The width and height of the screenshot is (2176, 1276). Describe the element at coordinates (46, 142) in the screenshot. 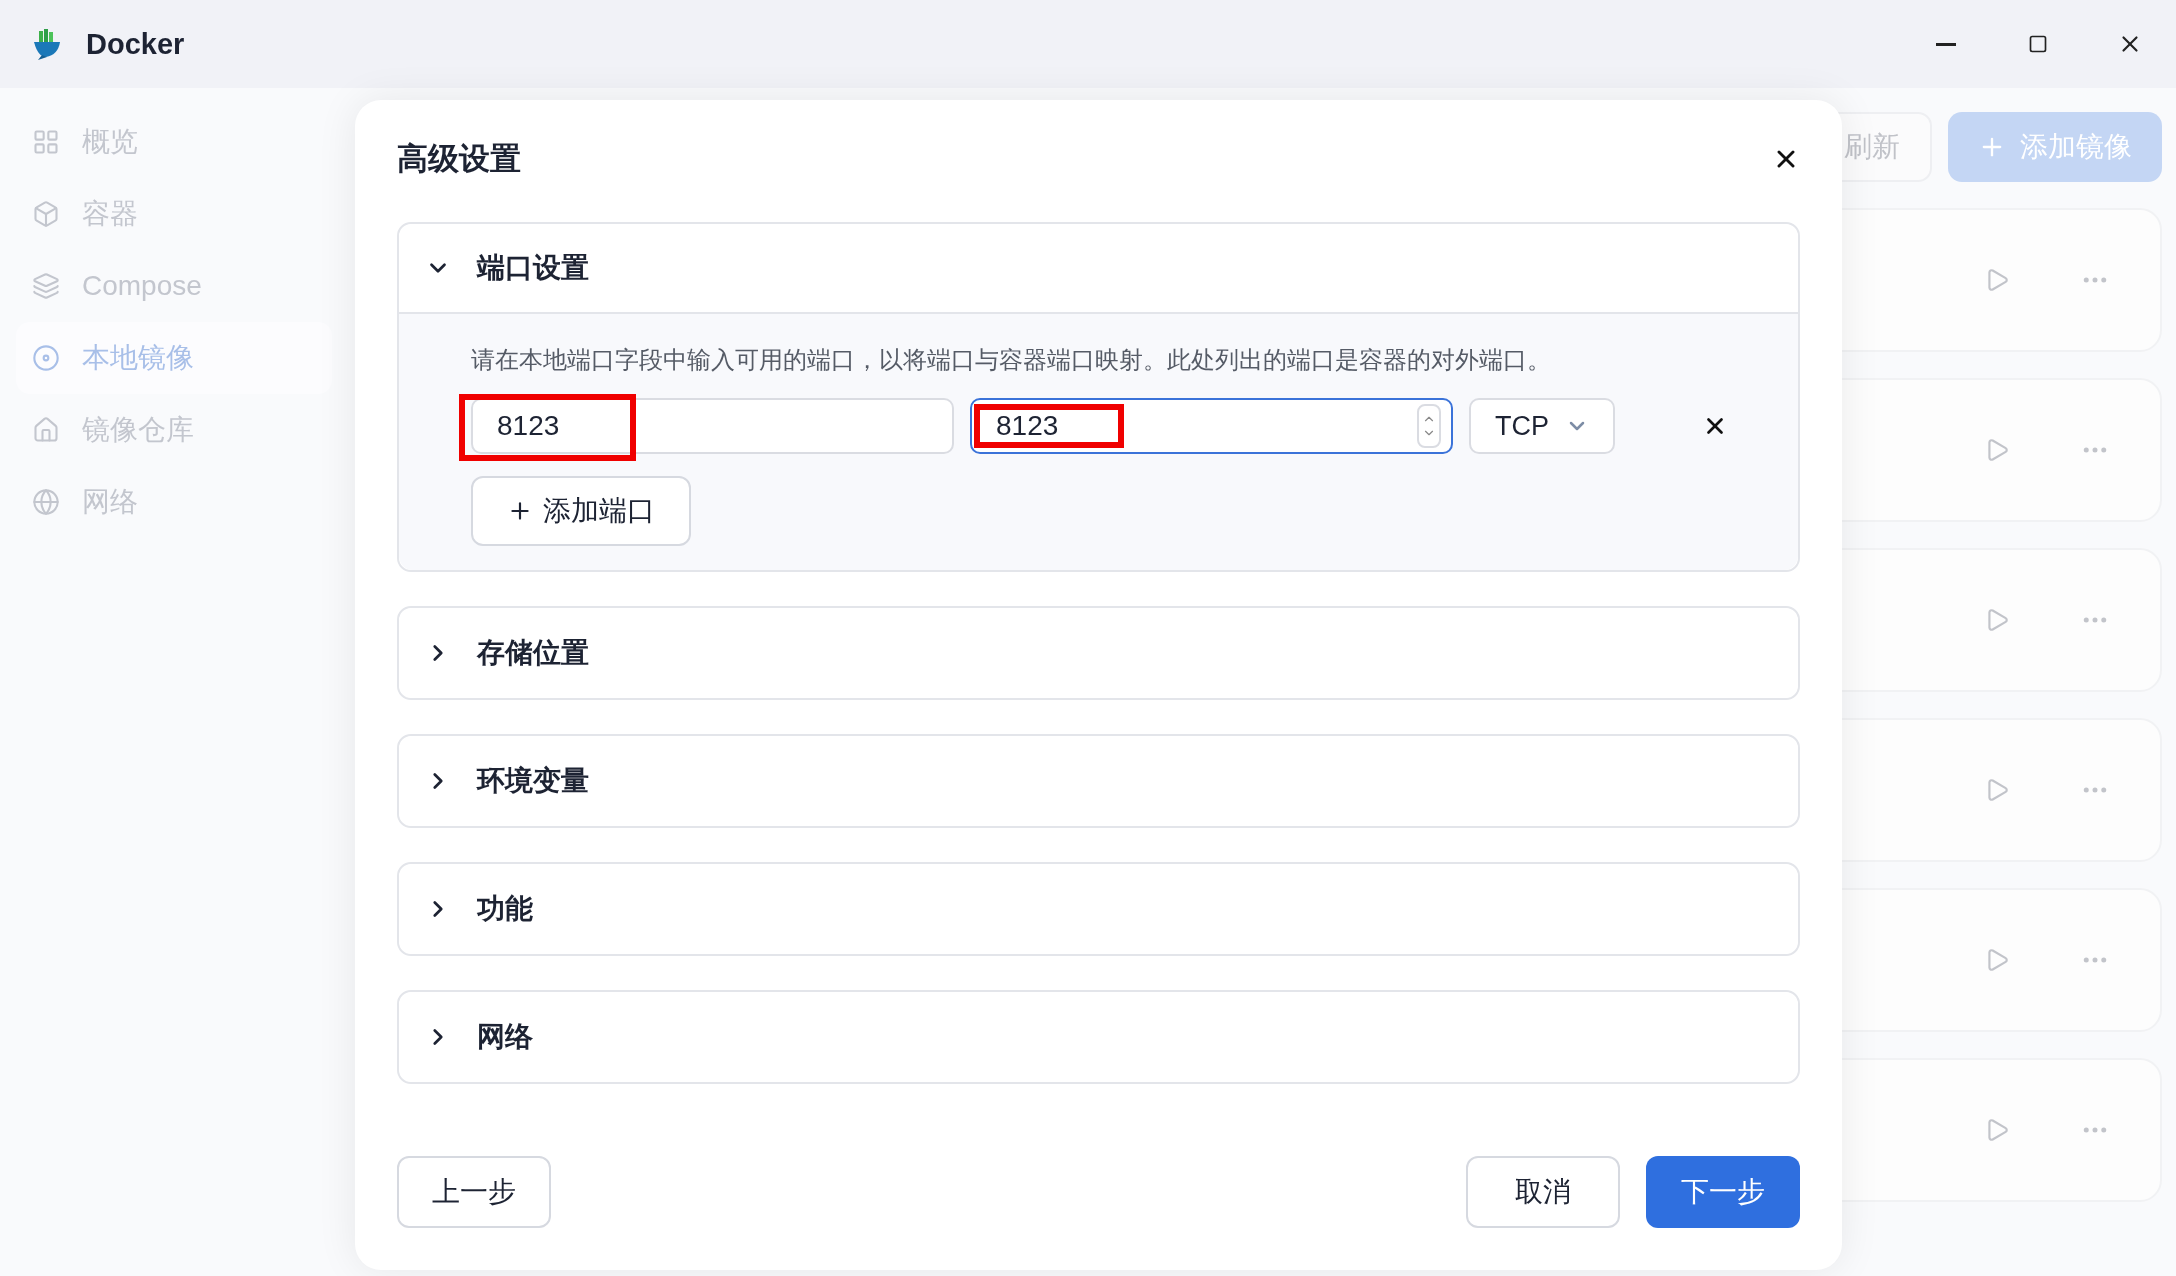

I see `grid-icon` at that location.